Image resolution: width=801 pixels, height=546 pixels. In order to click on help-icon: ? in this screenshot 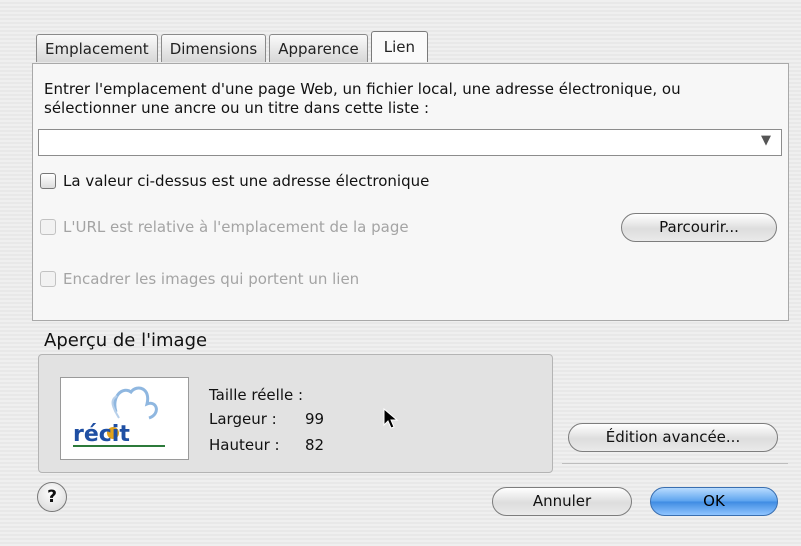, I will do `click(52, 497)`.